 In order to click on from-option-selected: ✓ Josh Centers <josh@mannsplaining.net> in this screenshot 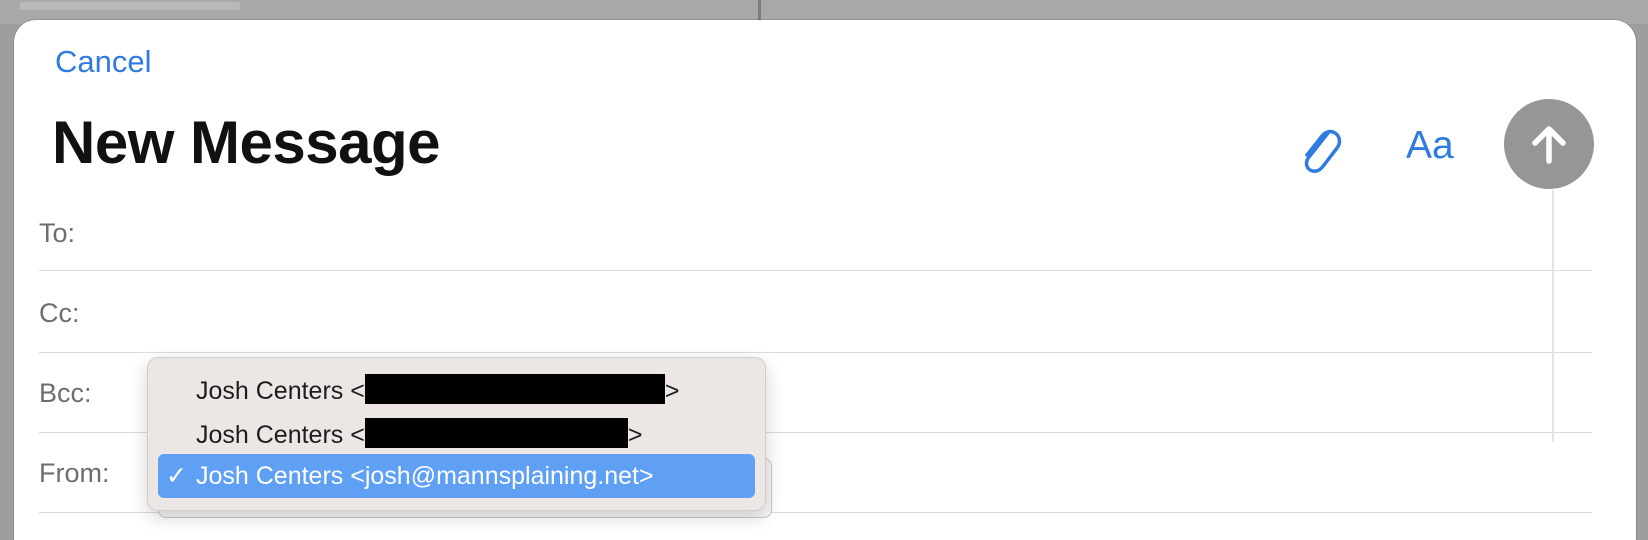, I will do `click(456, 476)`.